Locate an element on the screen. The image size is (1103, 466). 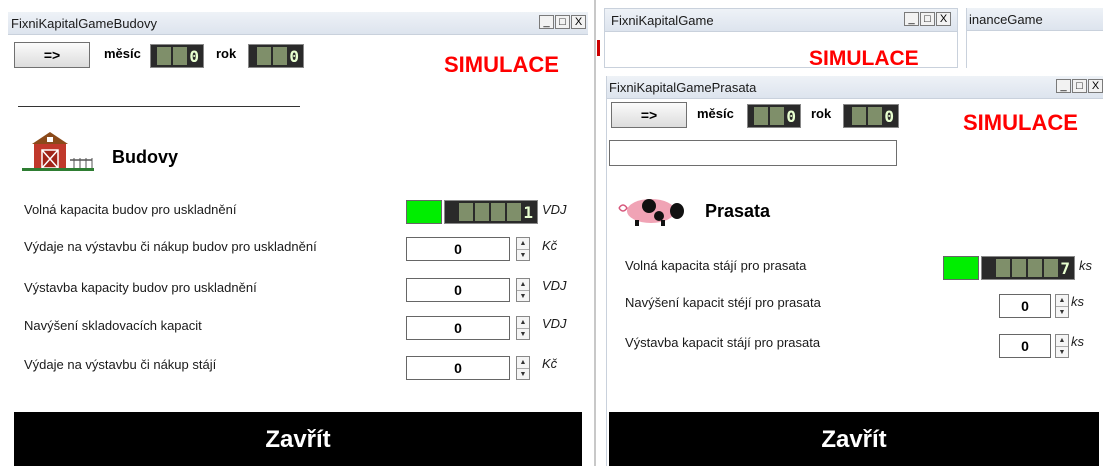
back-window-controls: _ □ X is located at coordinates (927, 20).